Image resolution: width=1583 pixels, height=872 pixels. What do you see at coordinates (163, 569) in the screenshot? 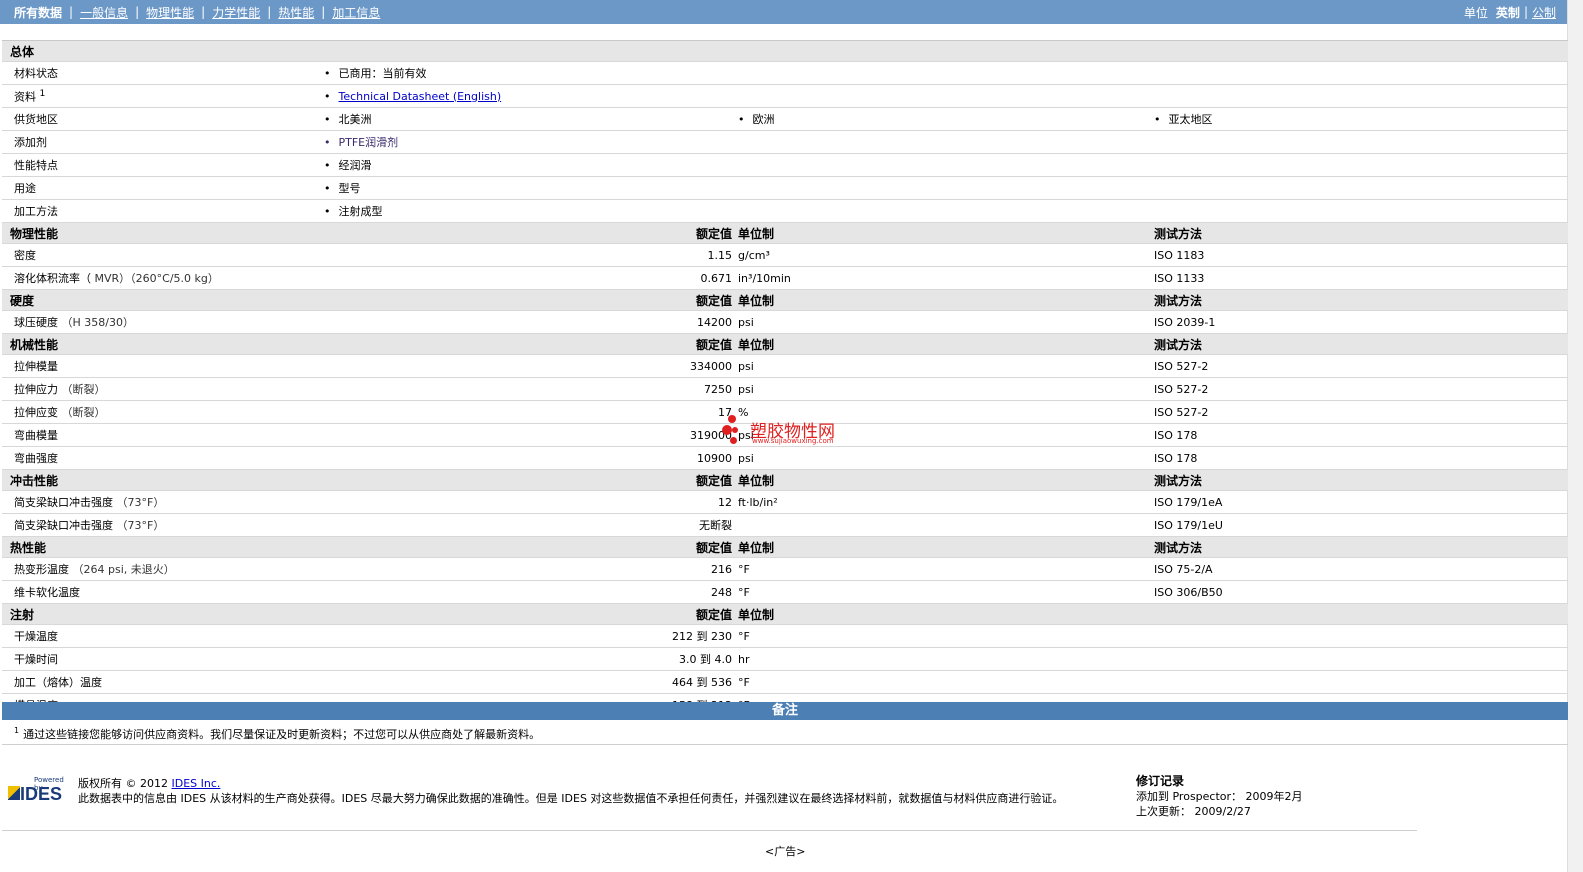
I see `property-name-cell: 热变形温度 （264 psi, 未退火）` at bounding box center [163, 569].